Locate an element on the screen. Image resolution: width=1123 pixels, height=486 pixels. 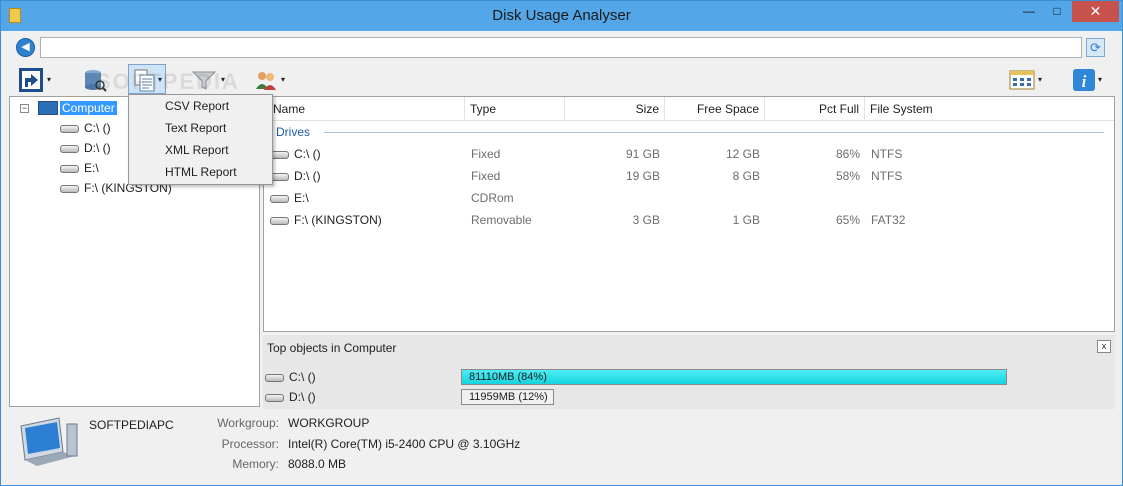
cell-free-space: 8 GB is located at coordinates (746, 176).